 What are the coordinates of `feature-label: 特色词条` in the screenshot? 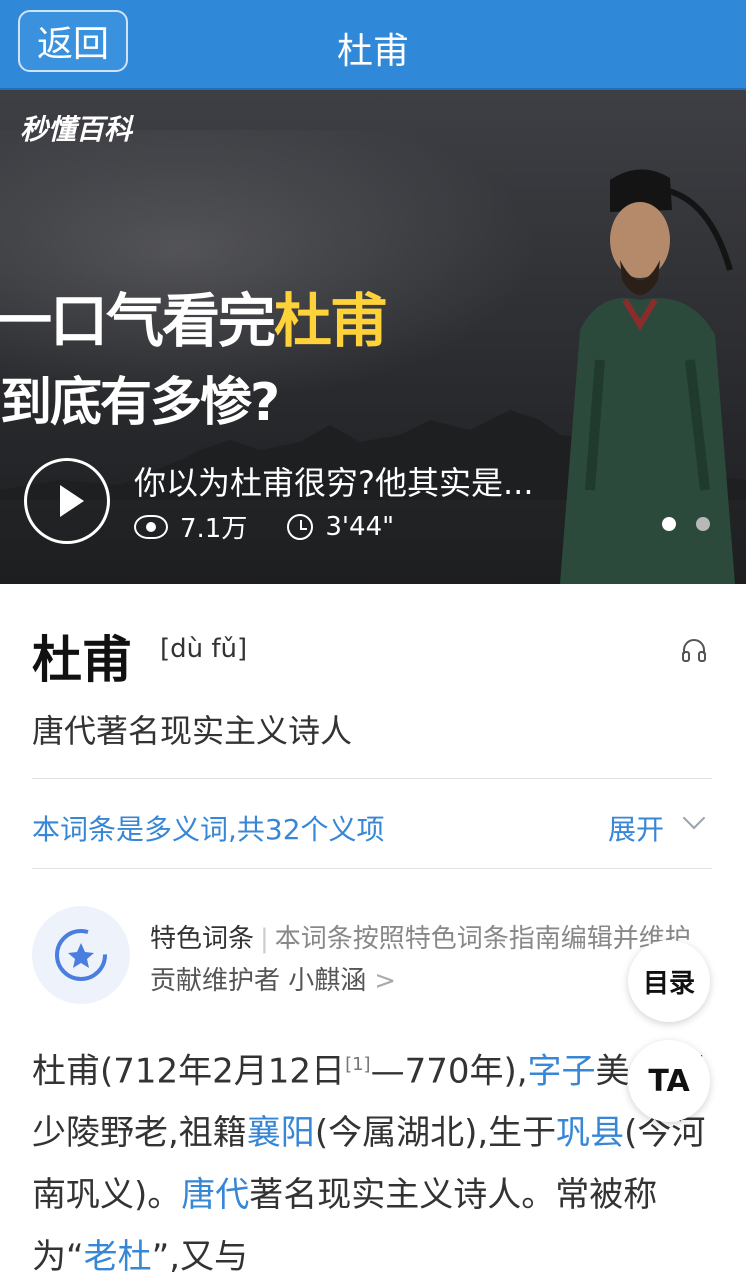 It's located at (202, 939).